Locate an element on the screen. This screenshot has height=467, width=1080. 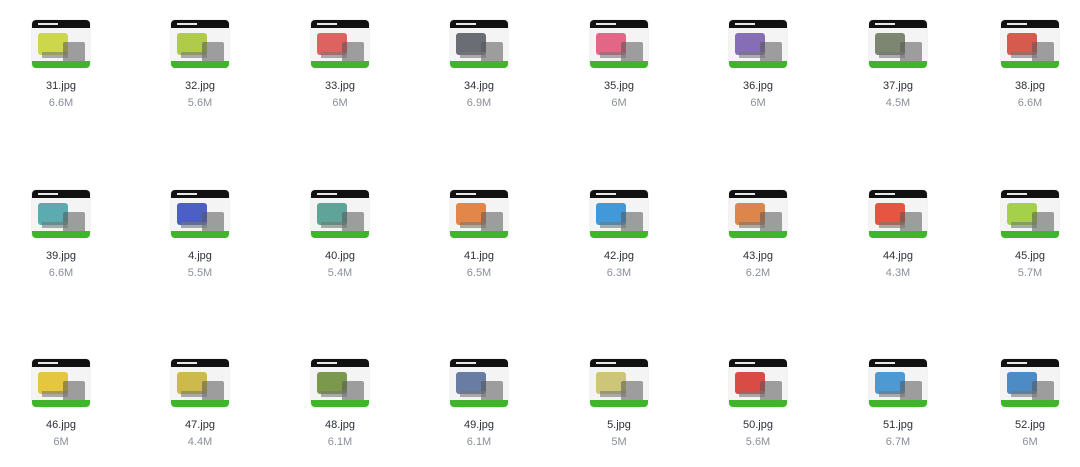
file-item: 32.jpg 5.6M is located at coordinates (200, 55).